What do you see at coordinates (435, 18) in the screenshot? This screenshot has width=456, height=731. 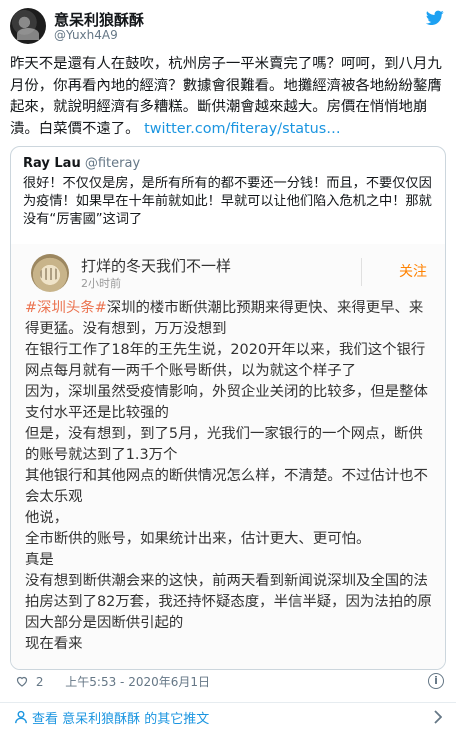 I see `twitter-bird-icon` at bounding box center [435, 18].